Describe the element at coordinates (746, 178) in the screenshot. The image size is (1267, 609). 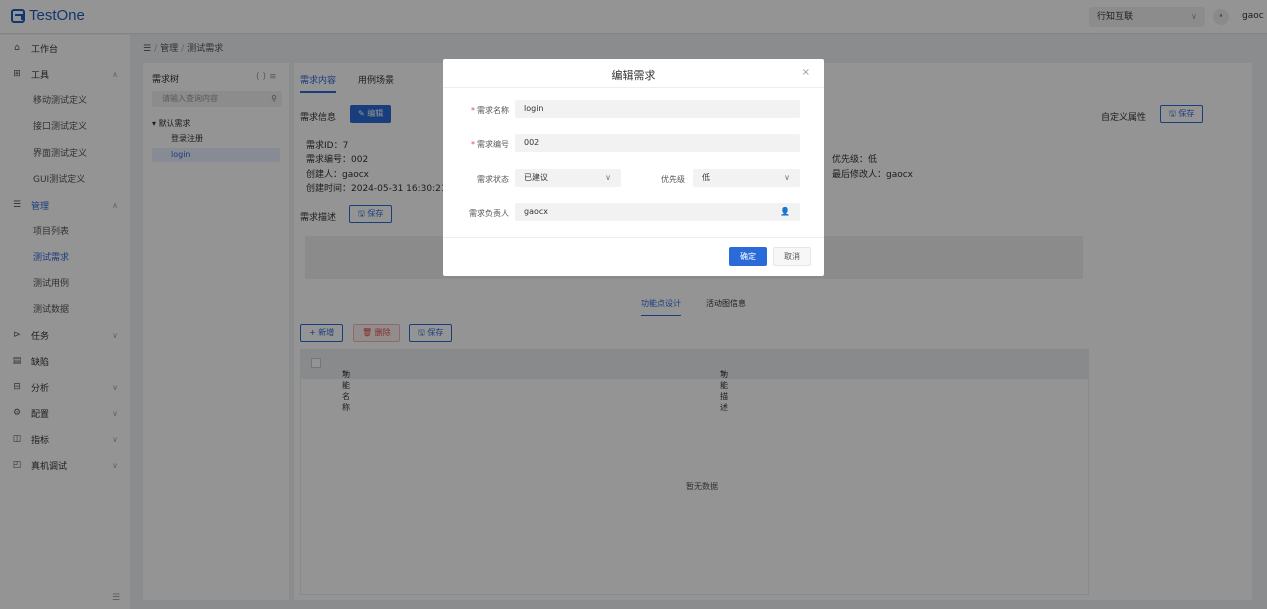
I see `priority-select: 低 ∨` at that location.